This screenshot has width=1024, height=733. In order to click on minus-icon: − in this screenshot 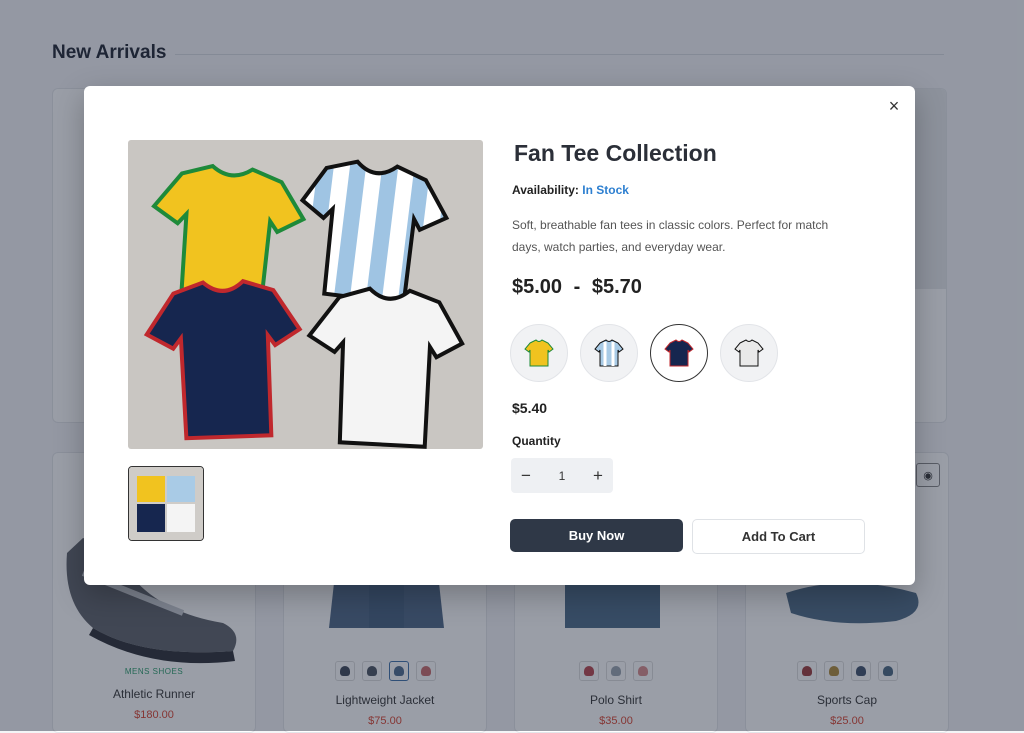, I will do `click(526, 475)`.